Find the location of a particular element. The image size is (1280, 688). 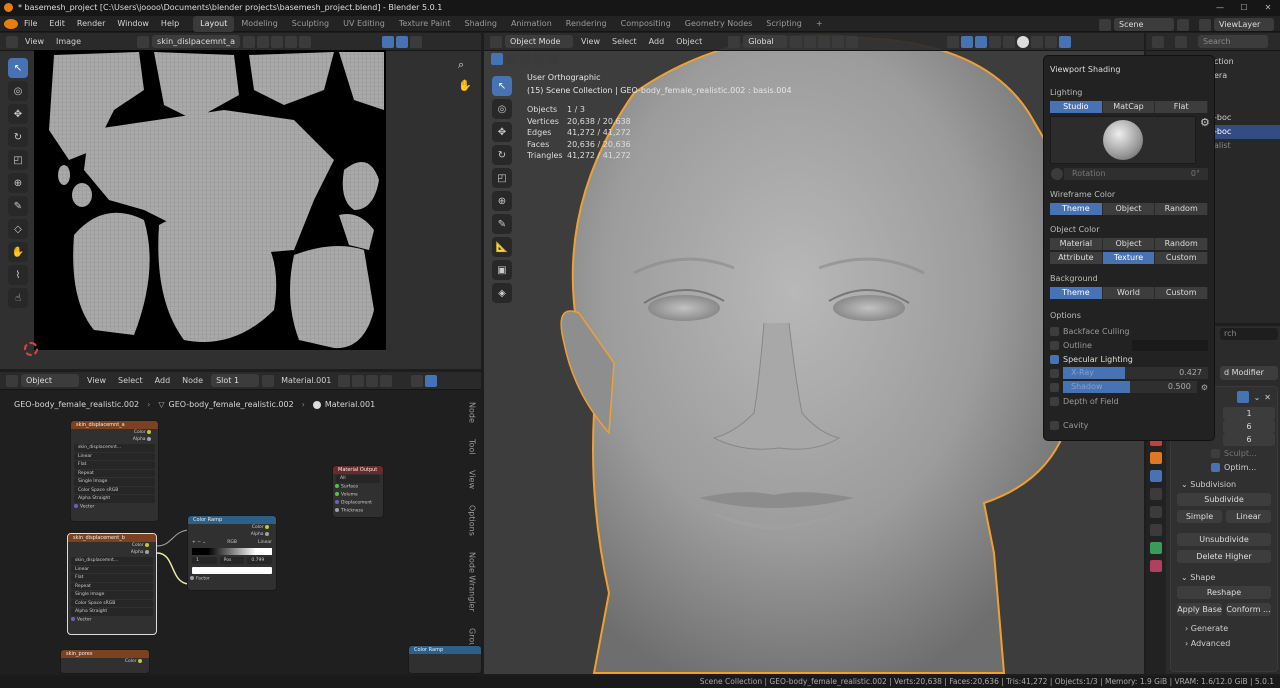

depth-of-field-checkbox: Depth of Field is located at coordinates (1091, 401).